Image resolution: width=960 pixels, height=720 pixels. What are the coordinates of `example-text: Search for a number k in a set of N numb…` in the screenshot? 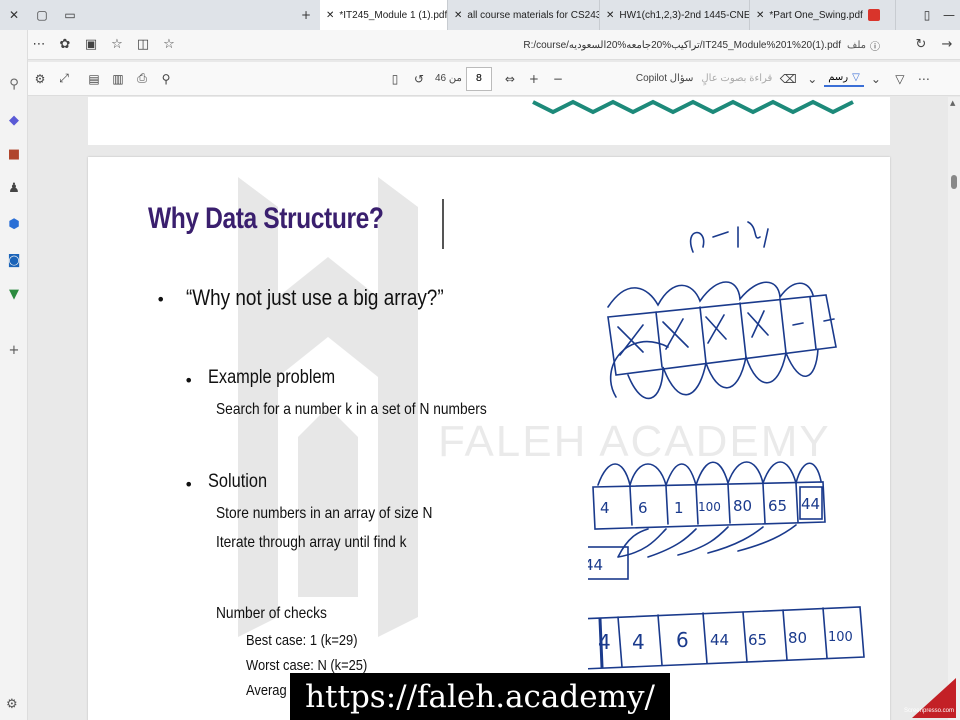 It's located at (351, 409).